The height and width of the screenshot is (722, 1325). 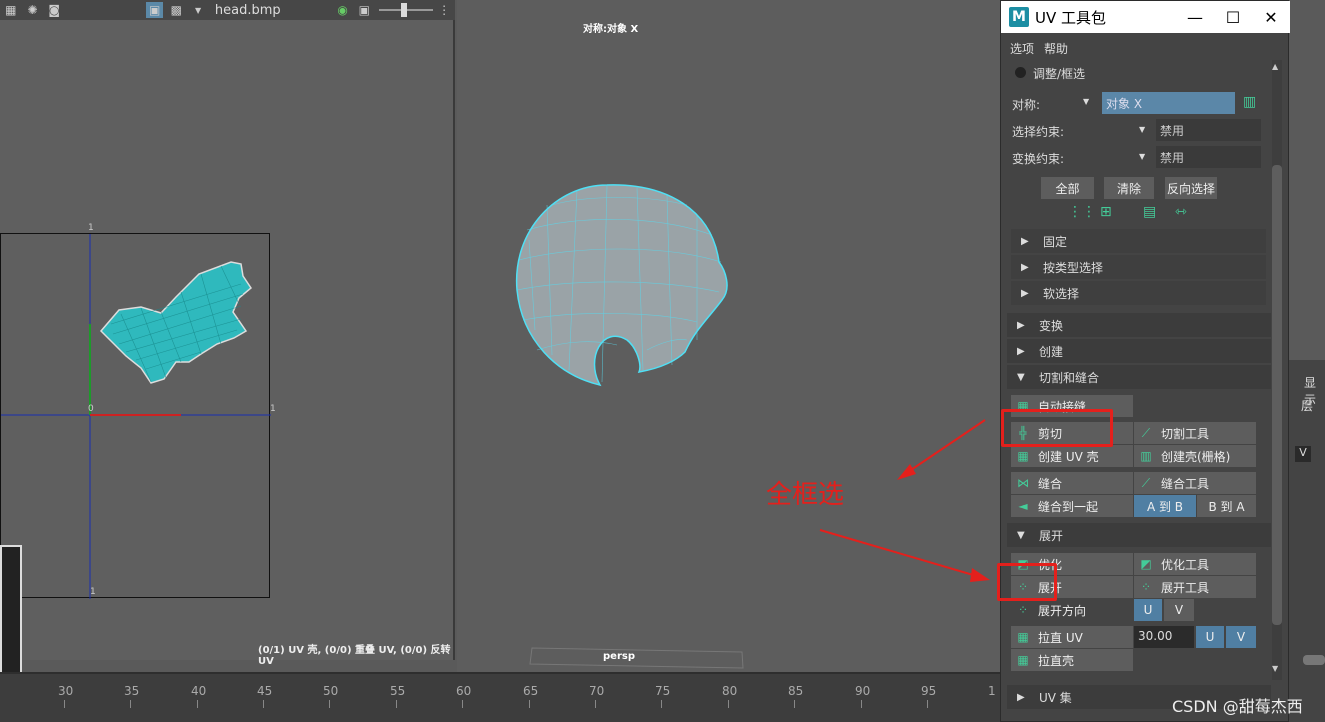 What do you see at coordinates (805, 495) in the screenshot?
I see `annotation-text: 全框选` at bounding box center [805, 495].